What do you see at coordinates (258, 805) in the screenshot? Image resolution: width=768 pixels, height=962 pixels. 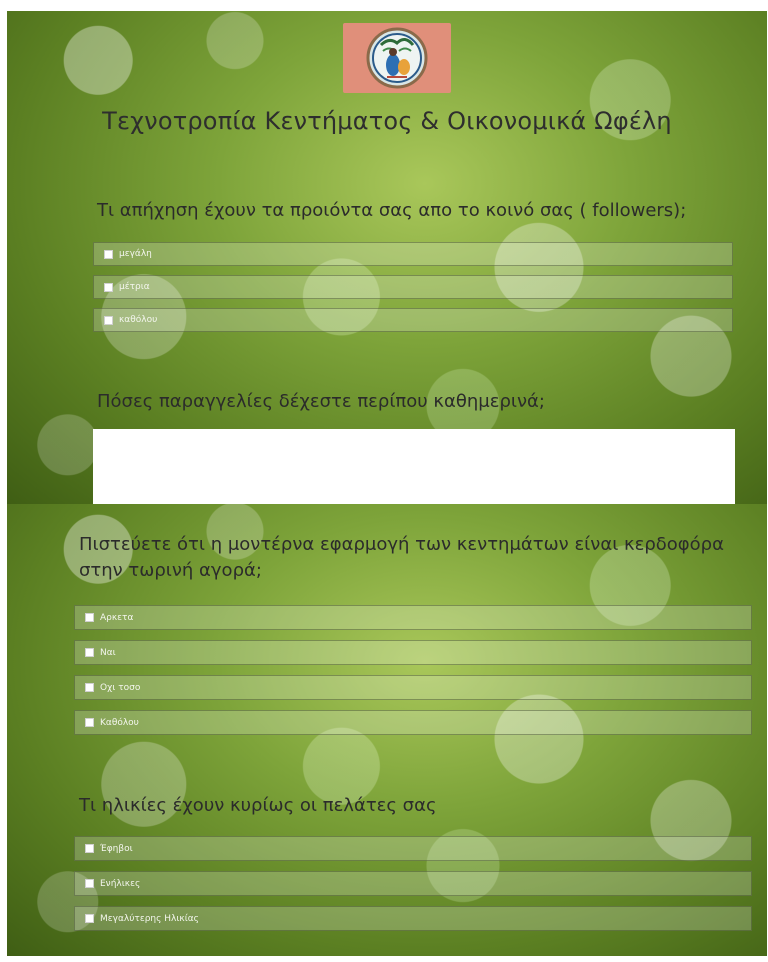 I see `question-4-label: Τι ηλικίες έχουν κυρίως οι πελάτες σας` at bounding box center [258, 805].